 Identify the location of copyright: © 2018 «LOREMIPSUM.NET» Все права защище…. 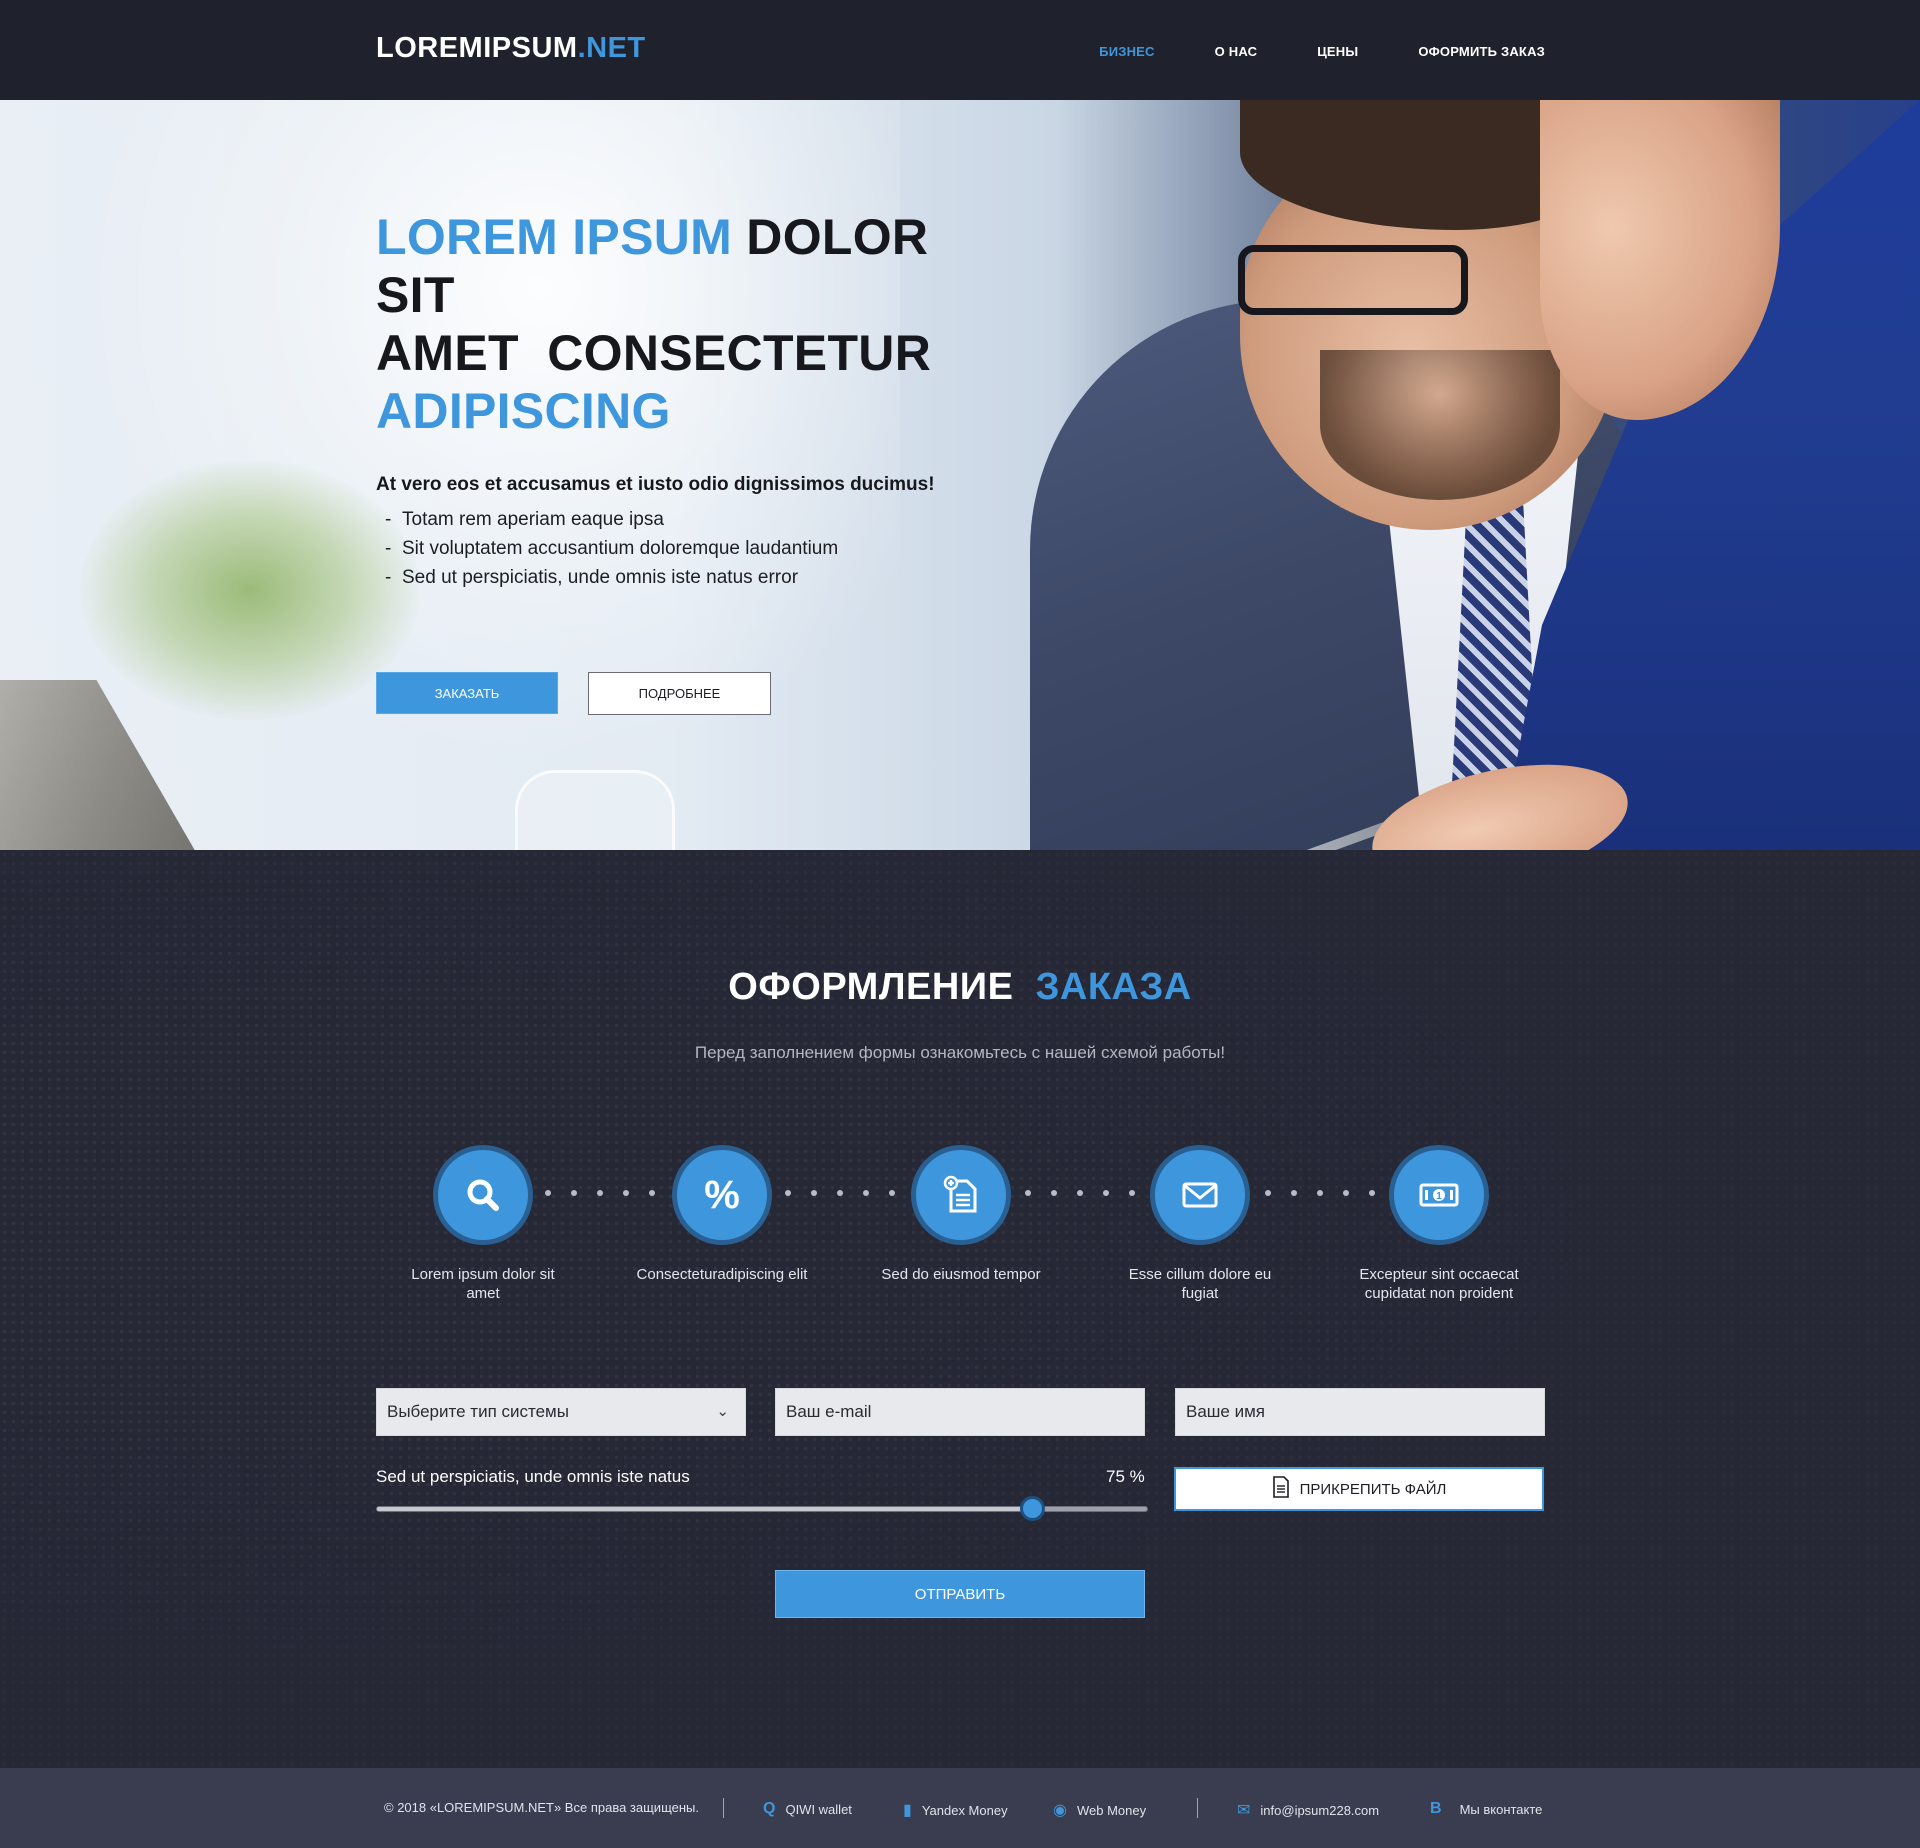
(541, 1807).